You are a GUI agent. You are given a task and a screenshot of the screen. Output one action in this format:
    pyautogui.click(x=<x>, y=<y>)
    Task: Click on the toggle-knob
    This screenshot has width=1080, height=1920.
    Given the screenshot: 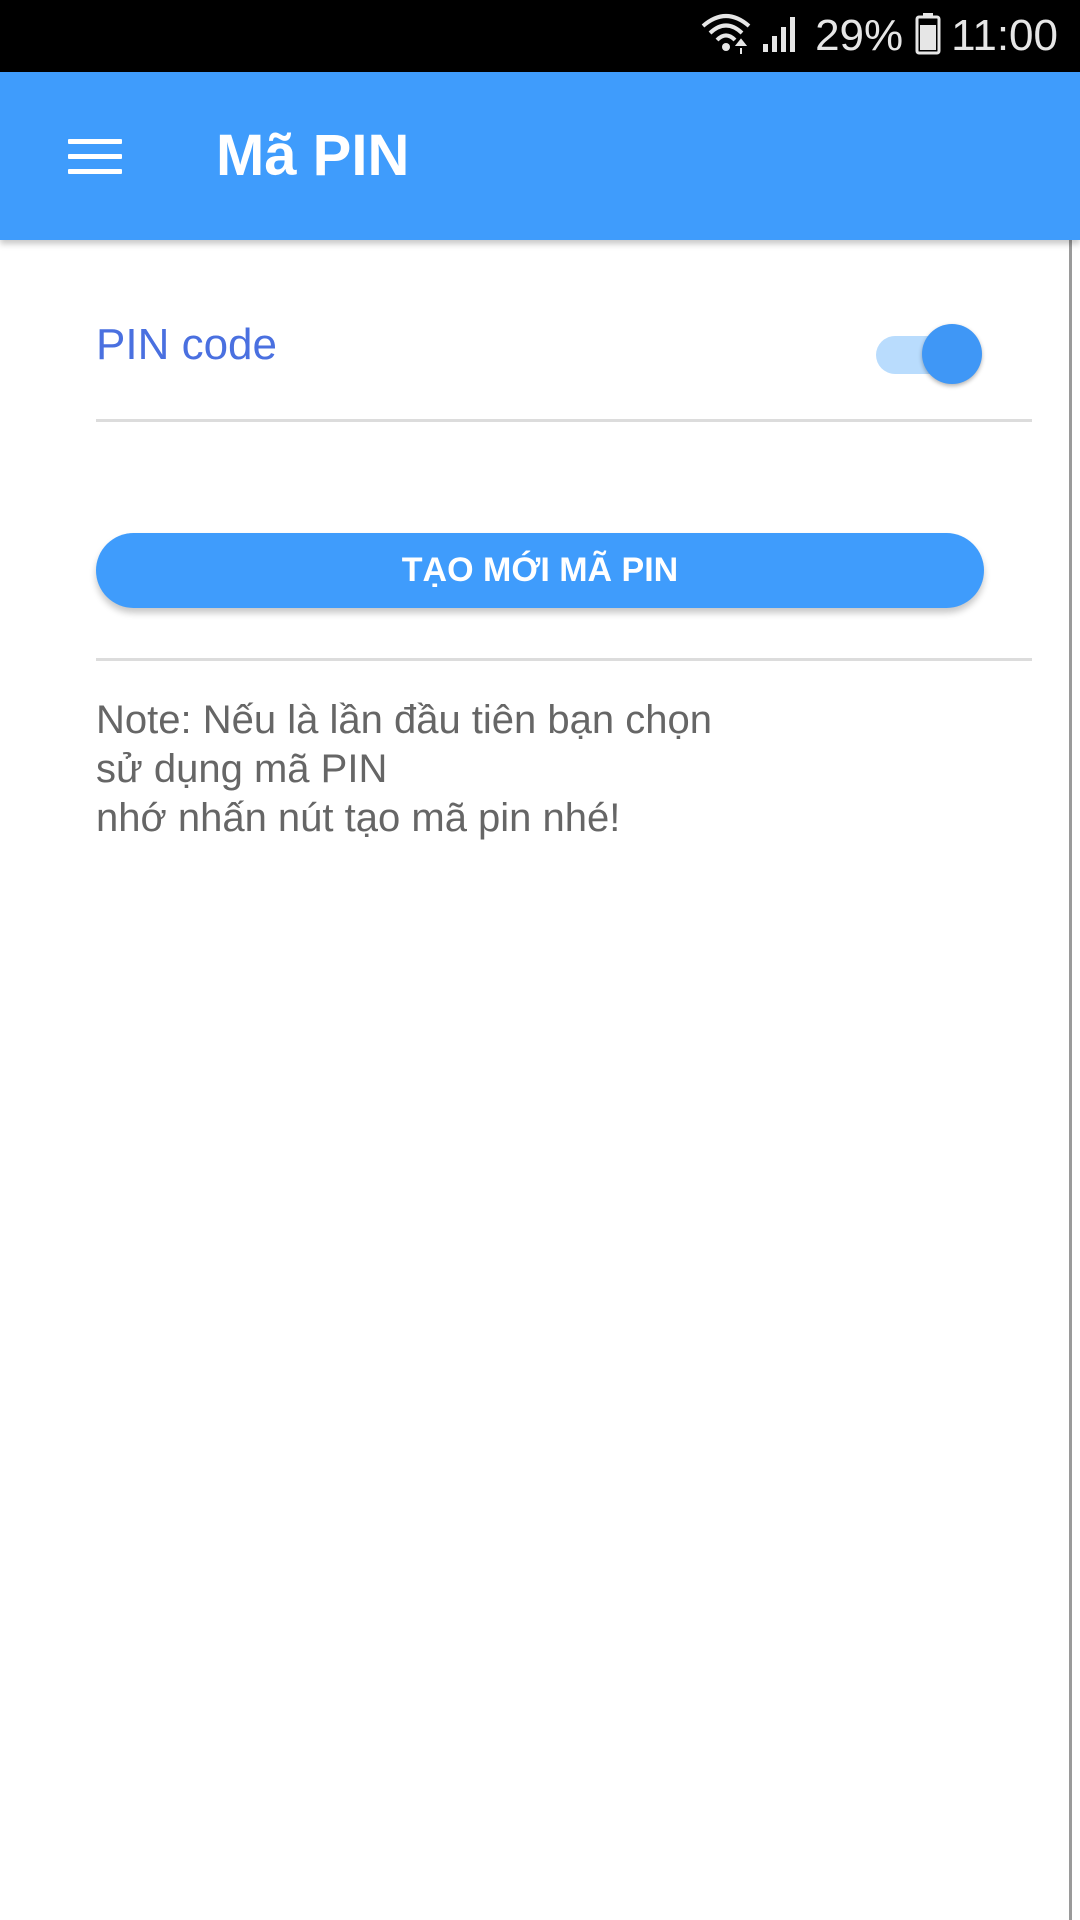 What is the action you would take?
    pyautogui.click(x=952, y=354)
    